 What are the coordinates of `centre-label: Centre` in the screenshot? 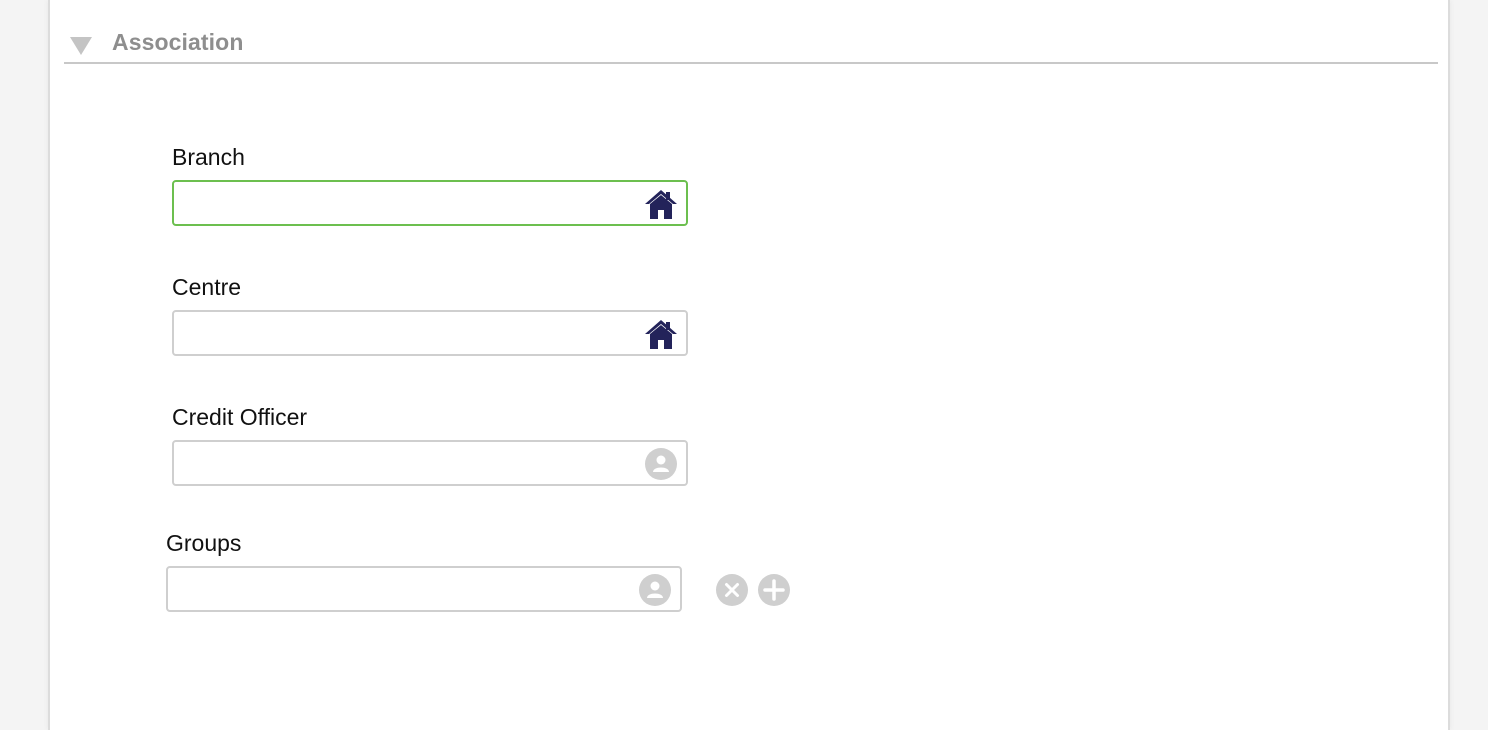 It's located at (207, 287).